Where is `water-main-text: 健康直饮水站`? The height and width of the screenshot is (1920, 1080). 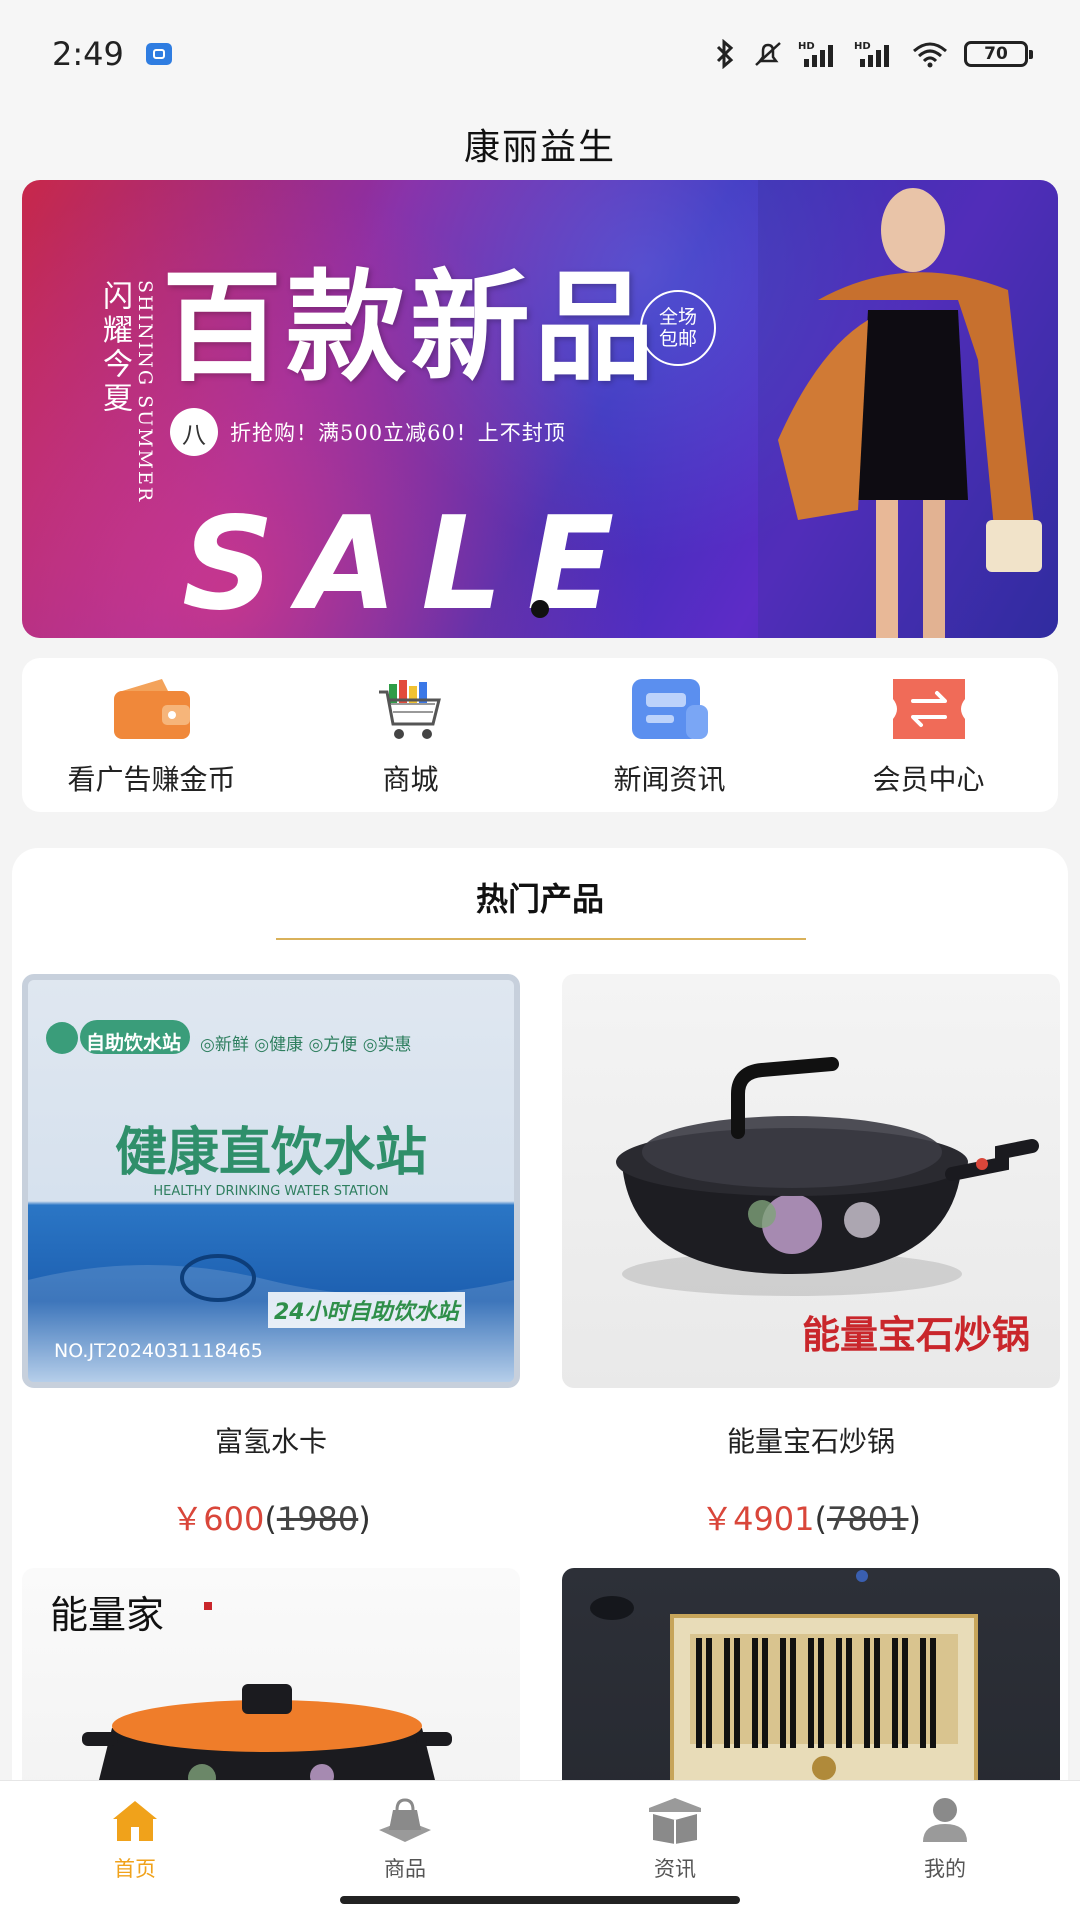 water-main-text: 健康直饮水站 is located at coordinates (270, 1153).